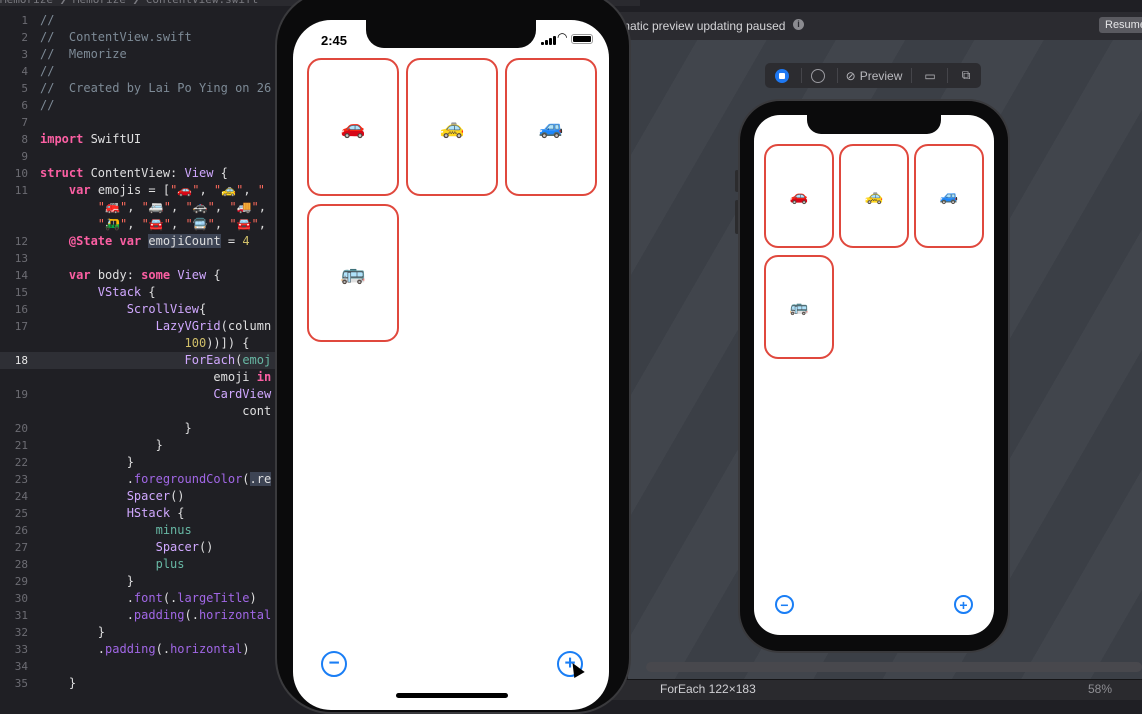  What do you see at coordinates (21, 326) in the screenshot?
I see `line-number: 17` at bounding box center [21, 326].